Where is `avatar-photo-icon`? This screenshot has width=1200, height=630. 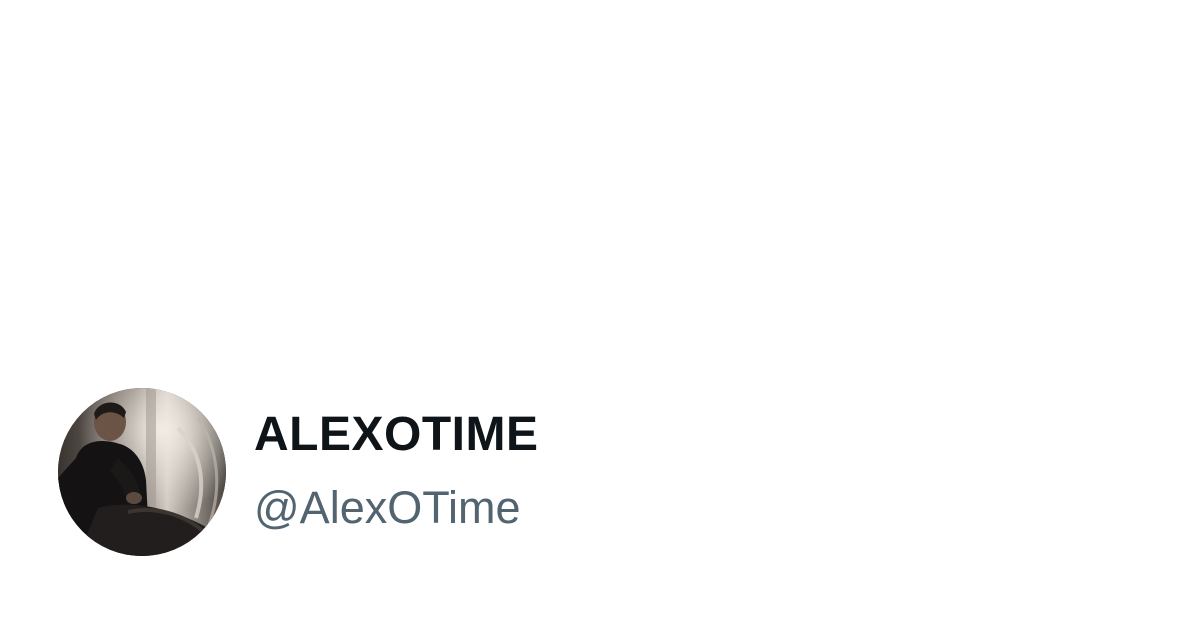
avatar-photo-icon is located at coordinates (142, 472).